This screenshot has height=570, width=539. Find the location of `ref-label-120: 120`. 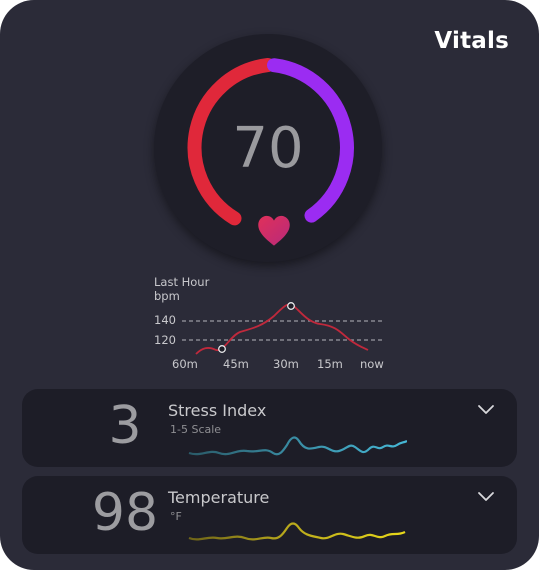

ref-label-120: 120 is located at coordinates (165, 340).